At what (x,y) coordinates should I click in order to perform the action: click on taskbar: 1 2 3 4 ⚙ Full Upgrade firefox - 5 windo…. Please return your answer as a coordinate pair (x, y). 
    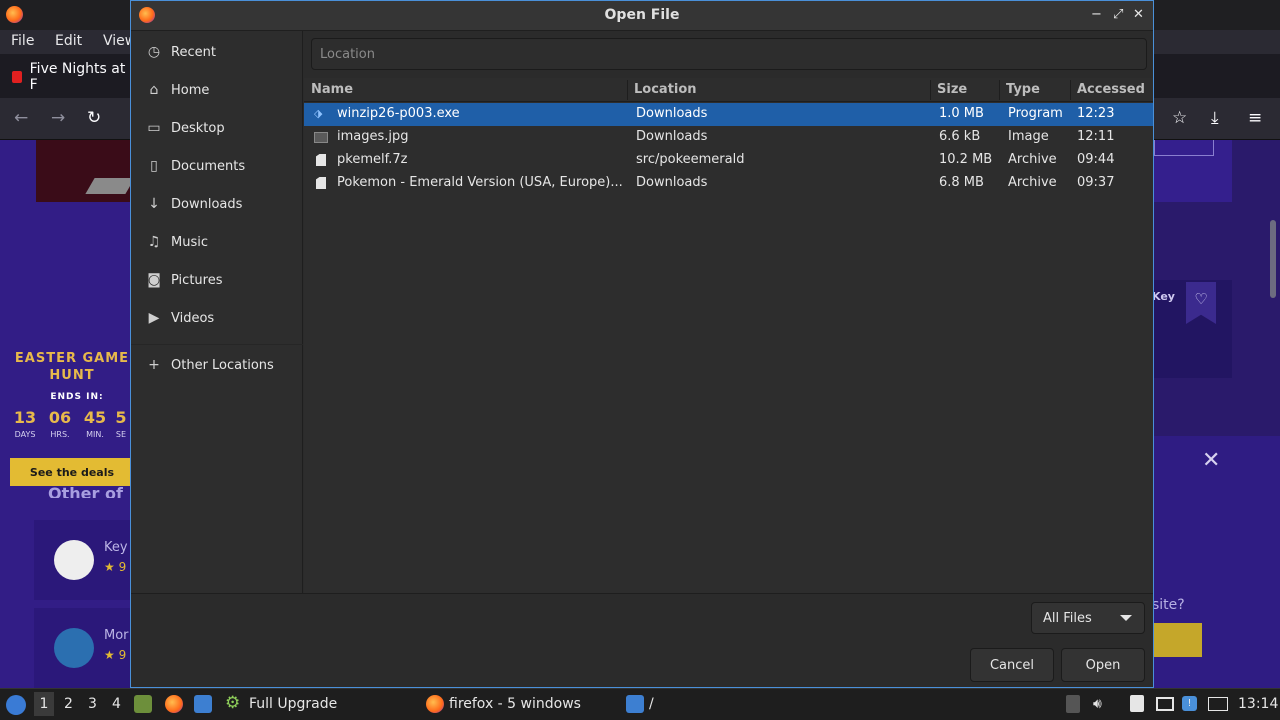
    Looking at the image, I should click on (640, 704).